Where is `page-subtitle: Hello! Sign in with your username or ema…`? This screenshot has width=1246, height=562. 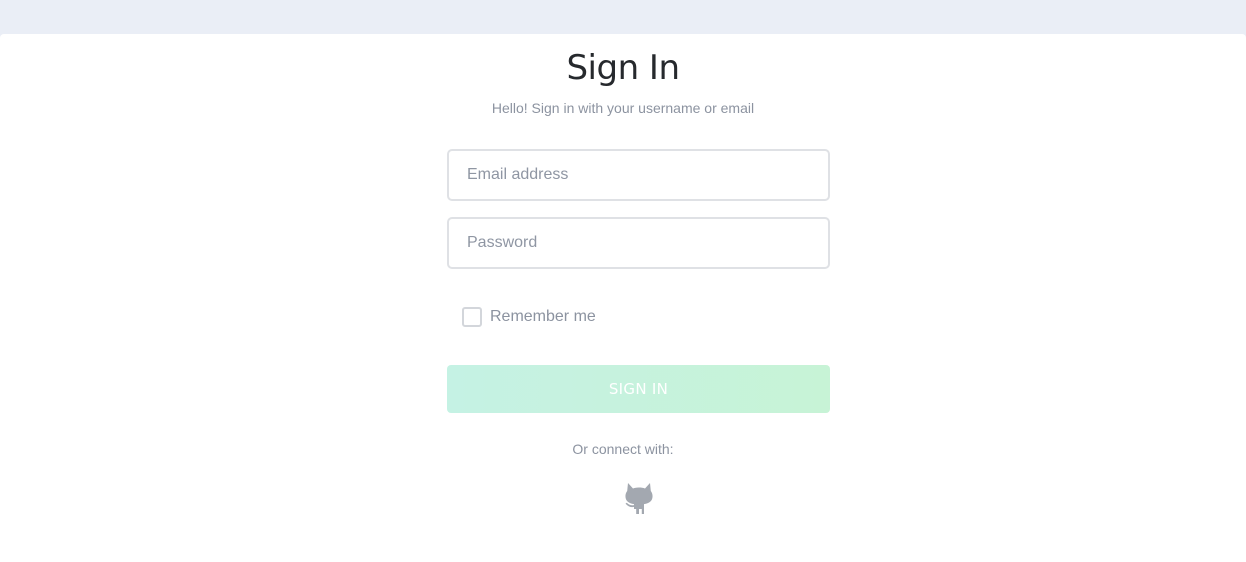
page-subtitle: Hello! Sign in with your username or ema… is located at coordinates (623, 108).